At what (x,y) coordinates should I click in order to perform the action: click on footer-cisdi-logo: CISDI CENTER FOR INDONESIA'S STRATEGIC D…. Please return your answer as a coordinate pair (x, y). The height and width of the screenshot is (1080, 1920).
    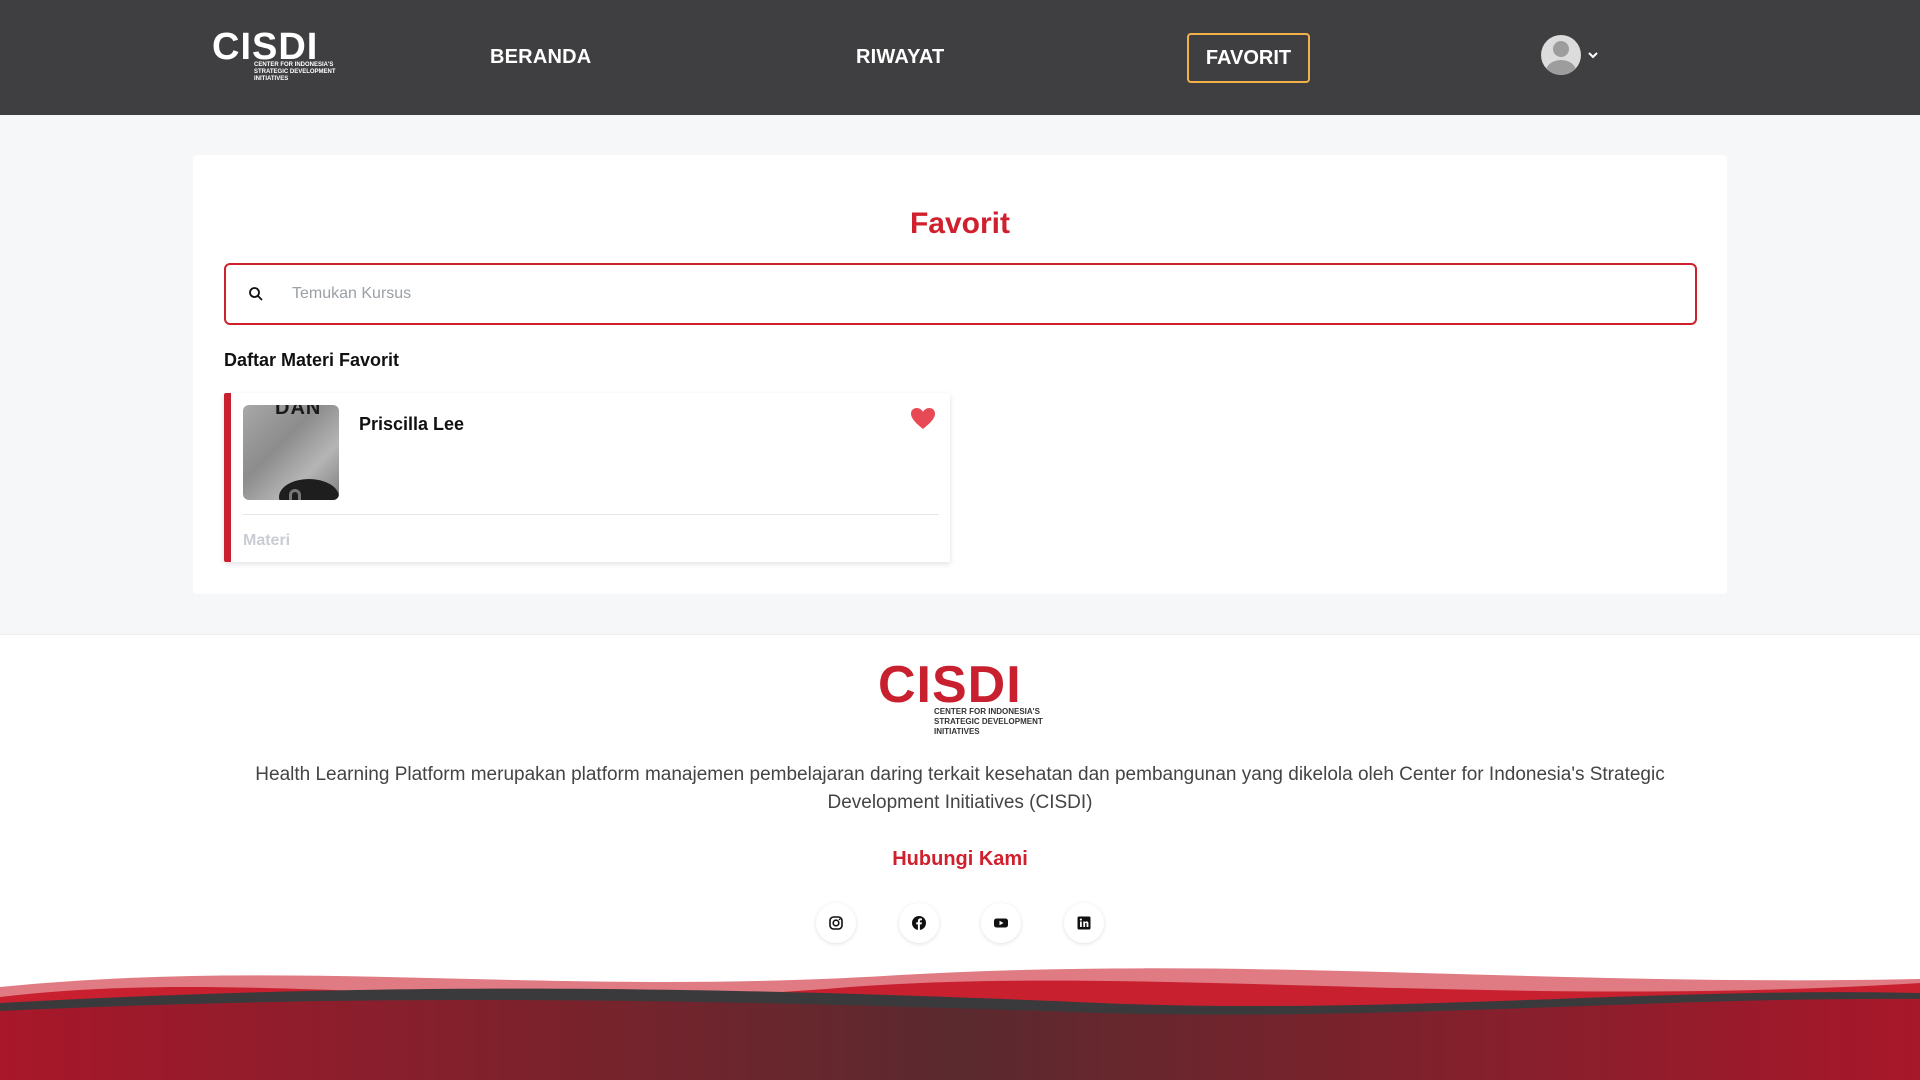
    Looking at the image, I should click on (962, 701).